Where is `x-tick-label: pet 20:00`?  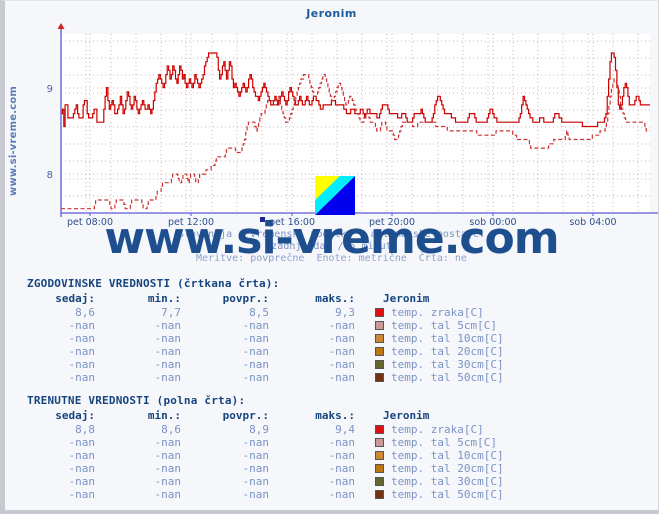
x-tick-label: pet 20:00 is located at coordinates (392, 222).